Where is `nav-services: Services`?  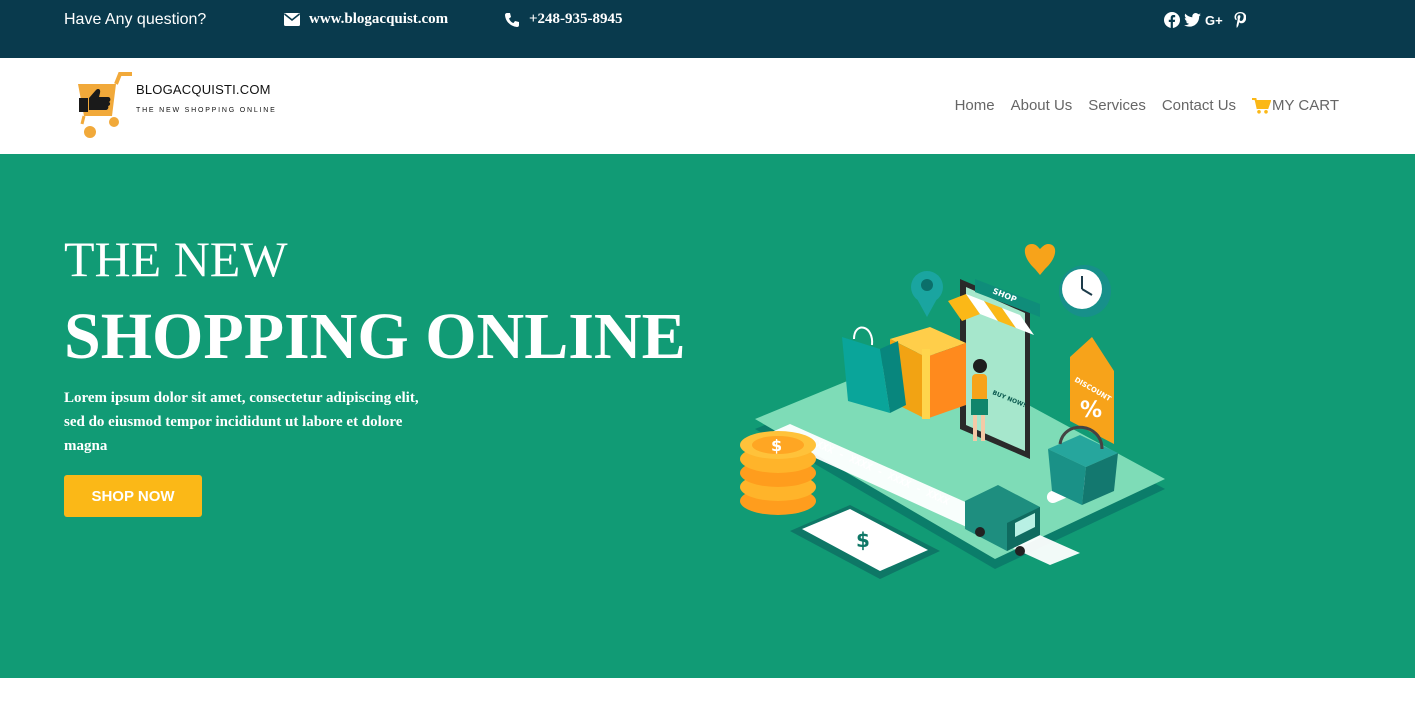
nav-services: Services is located at coordinates (1117, 105).